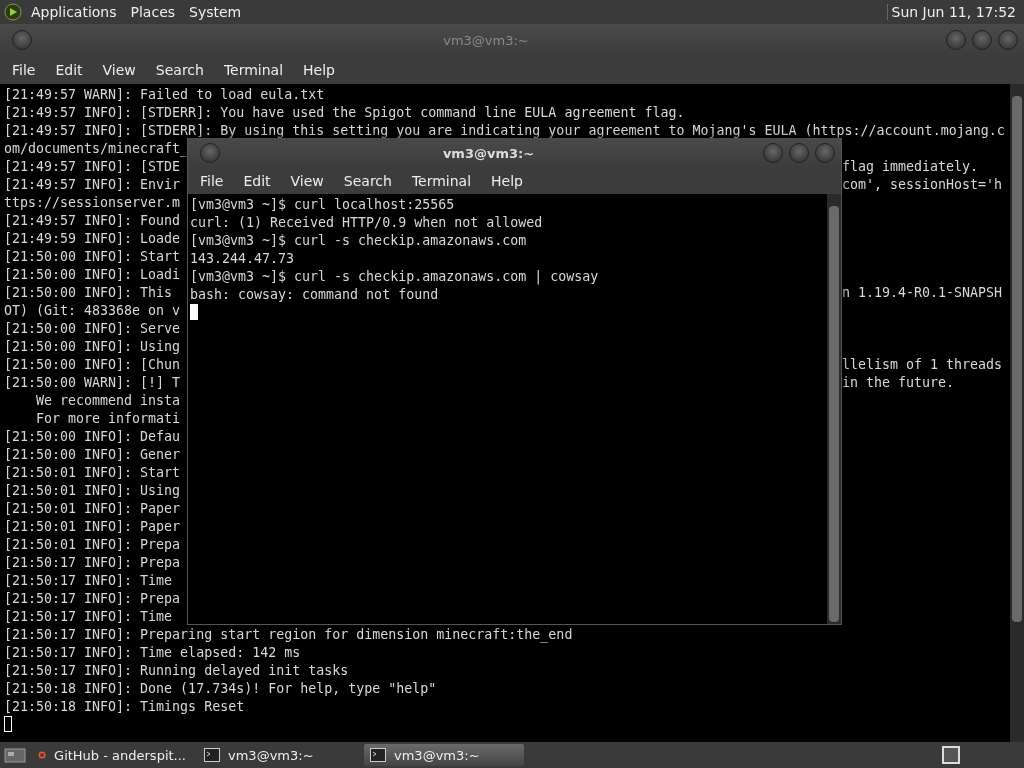  Describe the element at coordinates (92, 275) in the screenshot. I see `terminal-line: [21:50:00 INFO]: Loadi` at that location.